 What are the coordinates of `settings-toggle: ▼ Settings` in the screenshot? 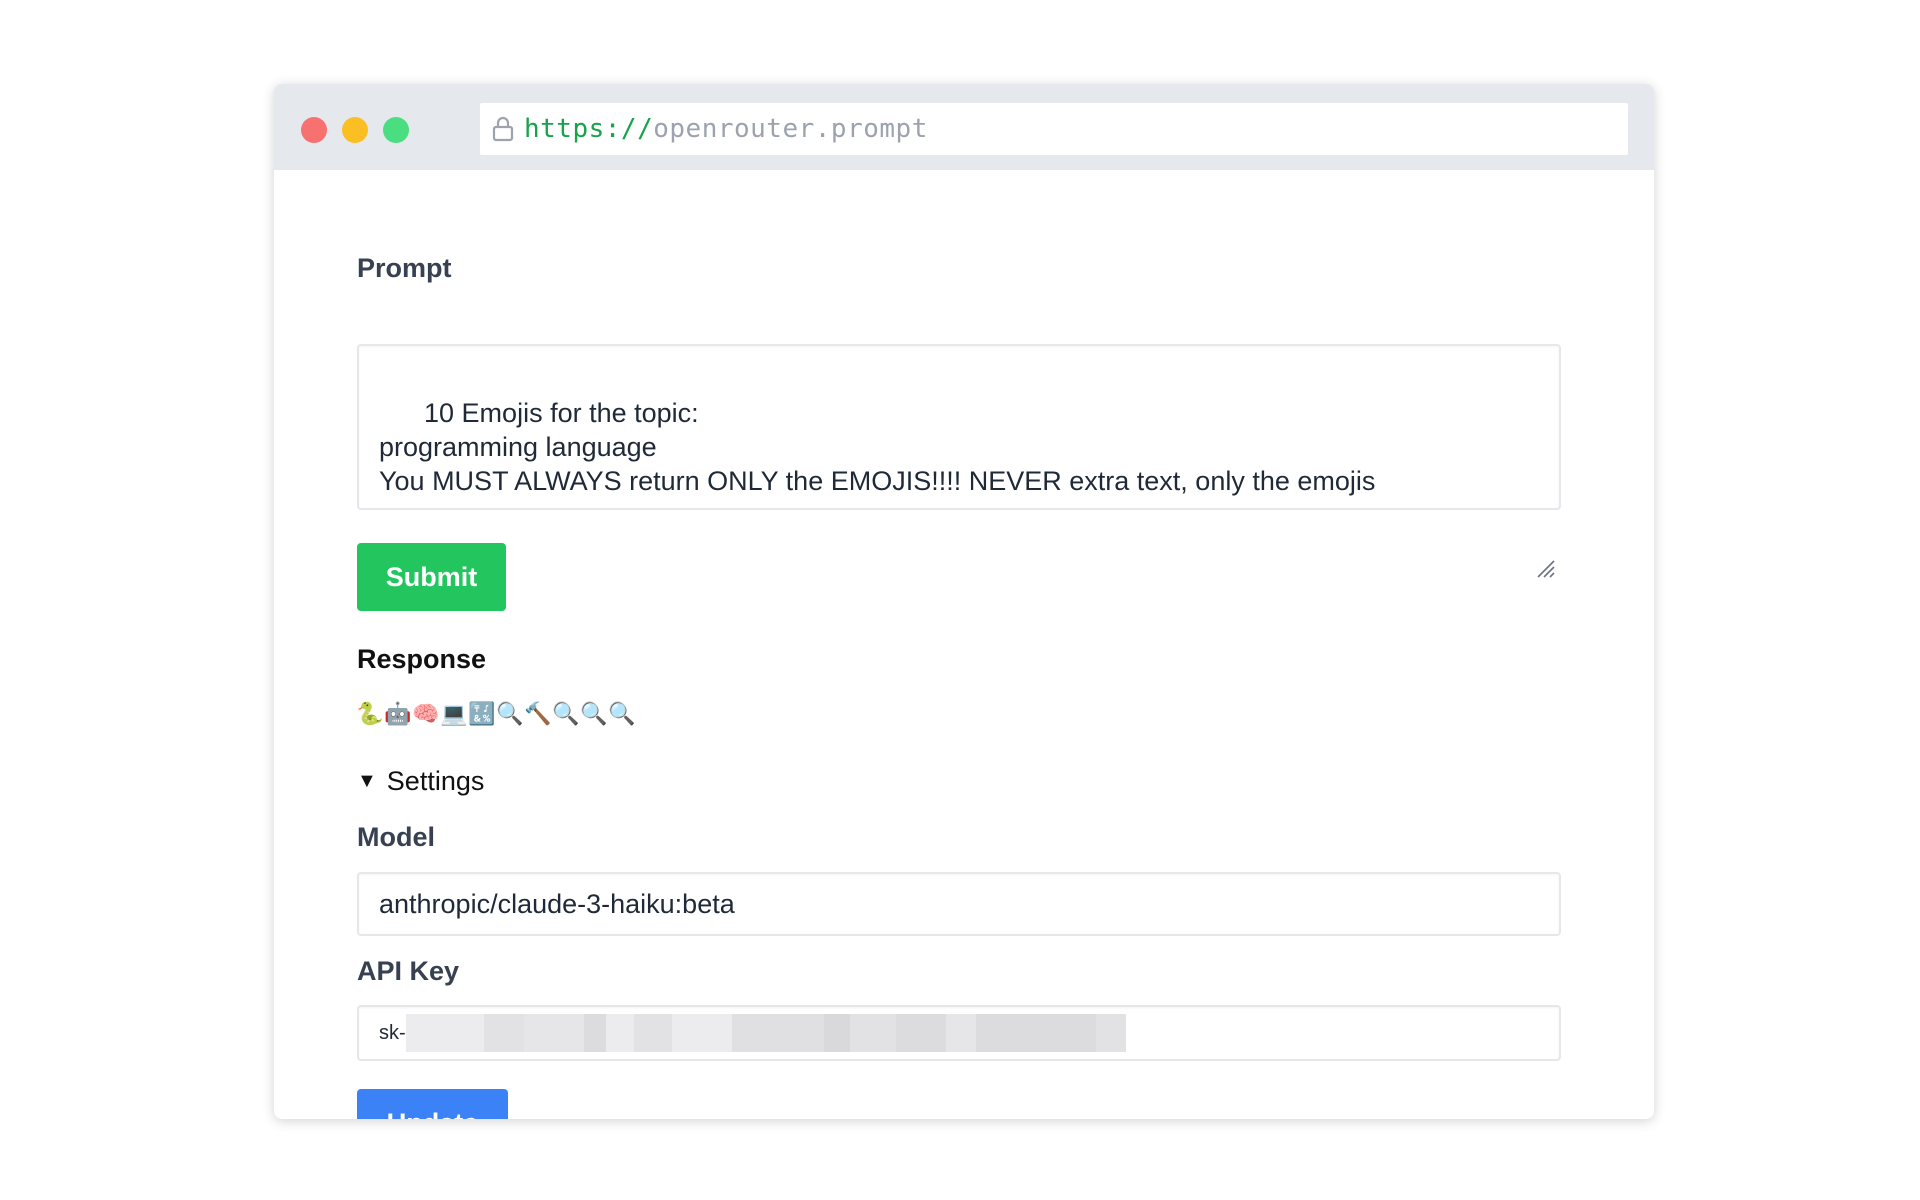 It's located at (420, 781).